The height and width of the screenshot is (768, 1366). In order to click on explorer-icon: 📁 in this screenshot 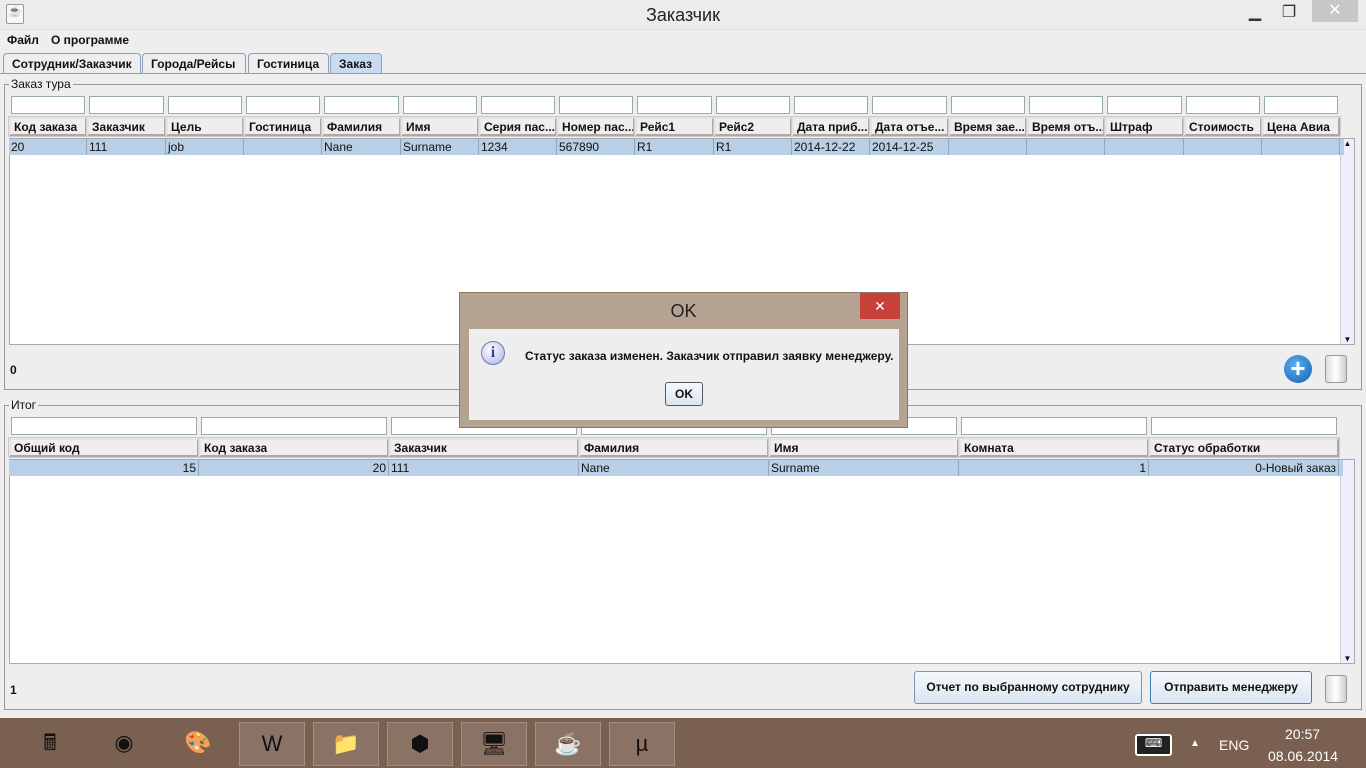, I will do `click(346, 744)`.